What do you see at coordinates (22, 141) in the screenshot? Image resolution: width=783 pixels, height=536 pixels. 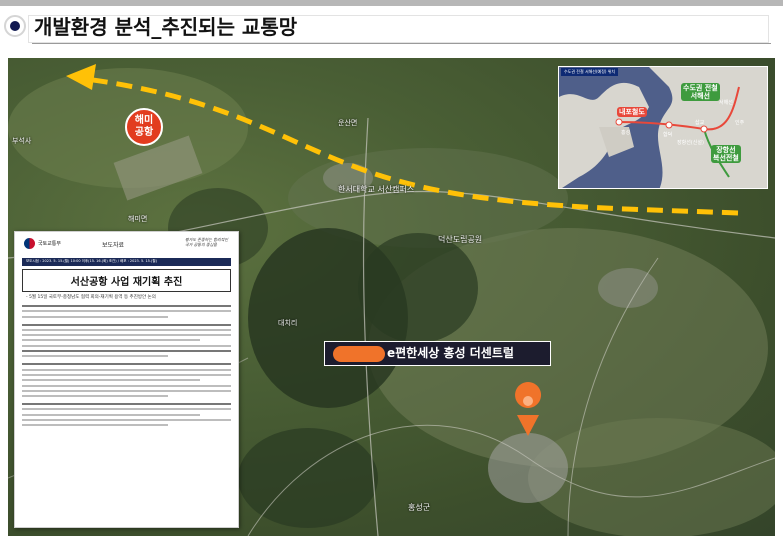 I see `place-buseoksa: 부석사` at bounding box center [22, 141].